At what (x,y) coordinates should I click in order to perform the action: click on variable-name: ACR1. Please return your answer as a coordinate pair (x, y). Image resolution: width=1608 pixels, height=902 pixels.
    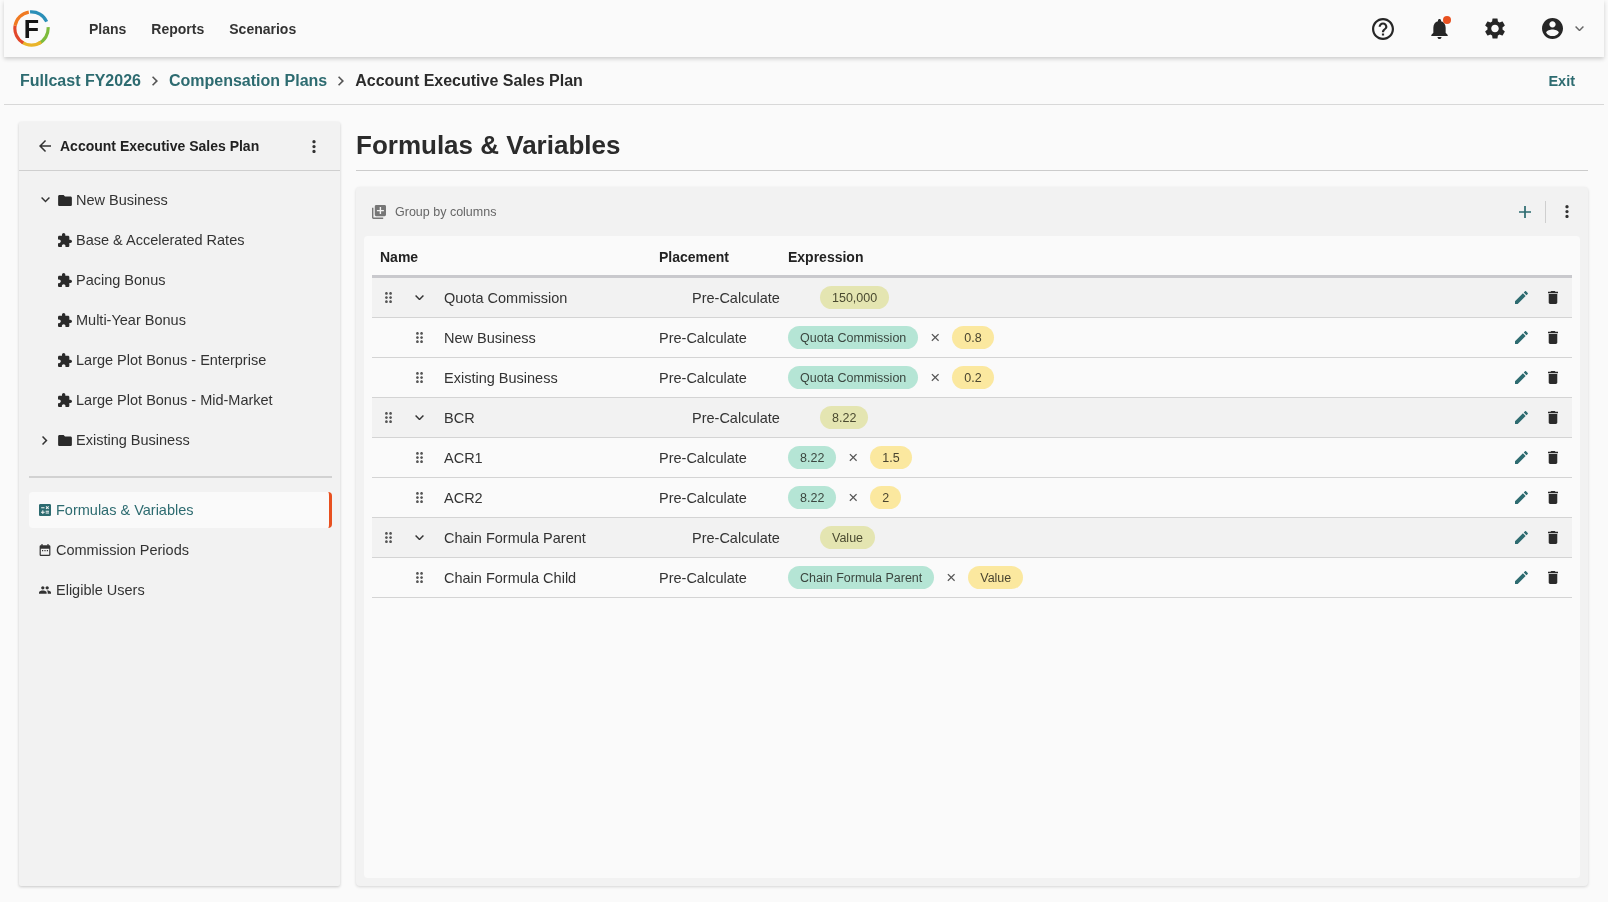
    Looking at the image, I should click on (463, 457).